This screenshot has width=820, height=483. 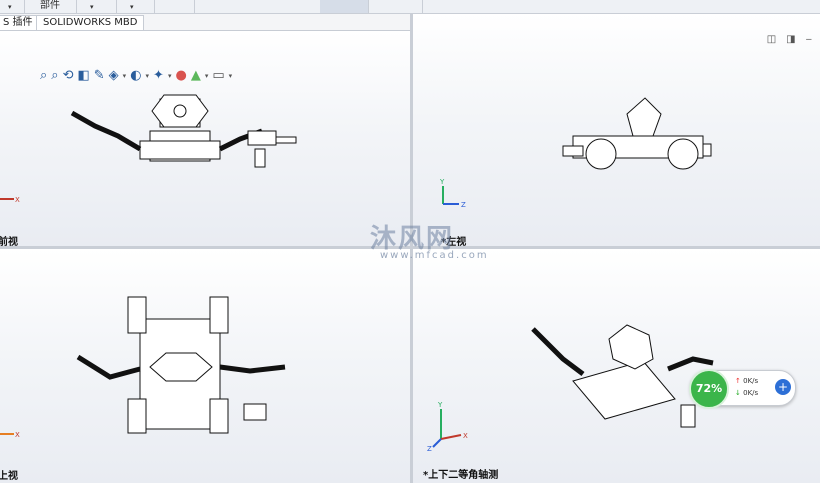 I want to click on view-orientation-icon: ◈, so click(x=114, y=76).